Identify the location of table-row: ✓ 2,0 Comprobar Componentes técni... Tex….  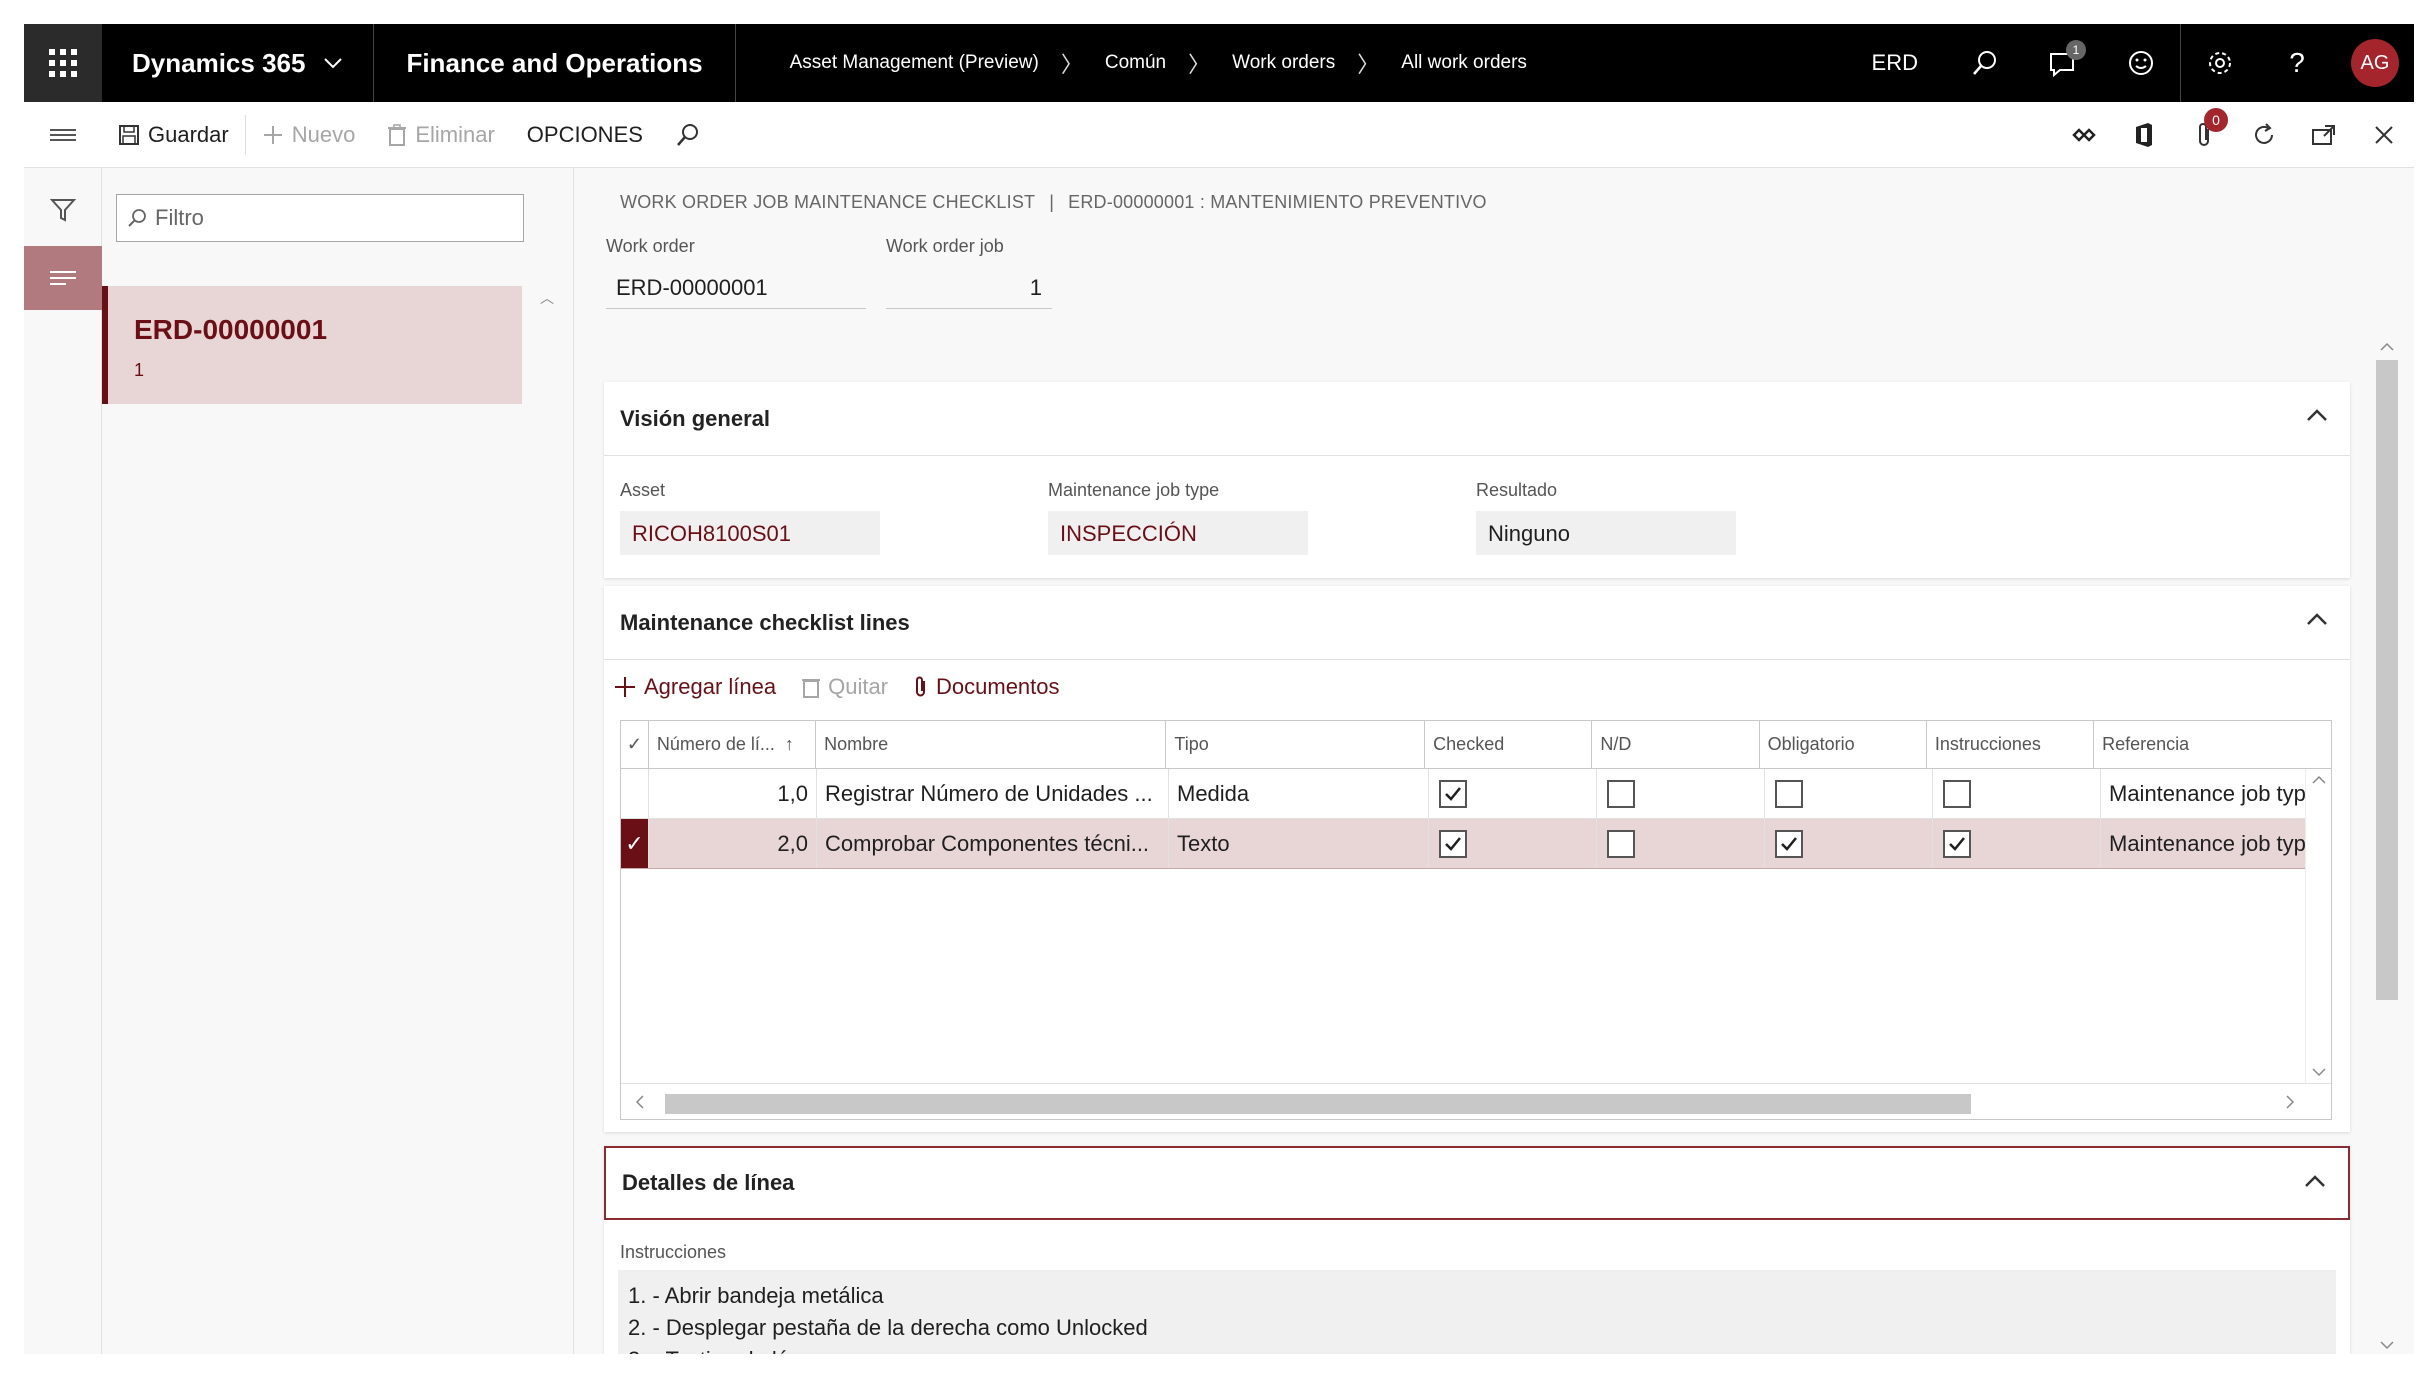
(1476, 844).